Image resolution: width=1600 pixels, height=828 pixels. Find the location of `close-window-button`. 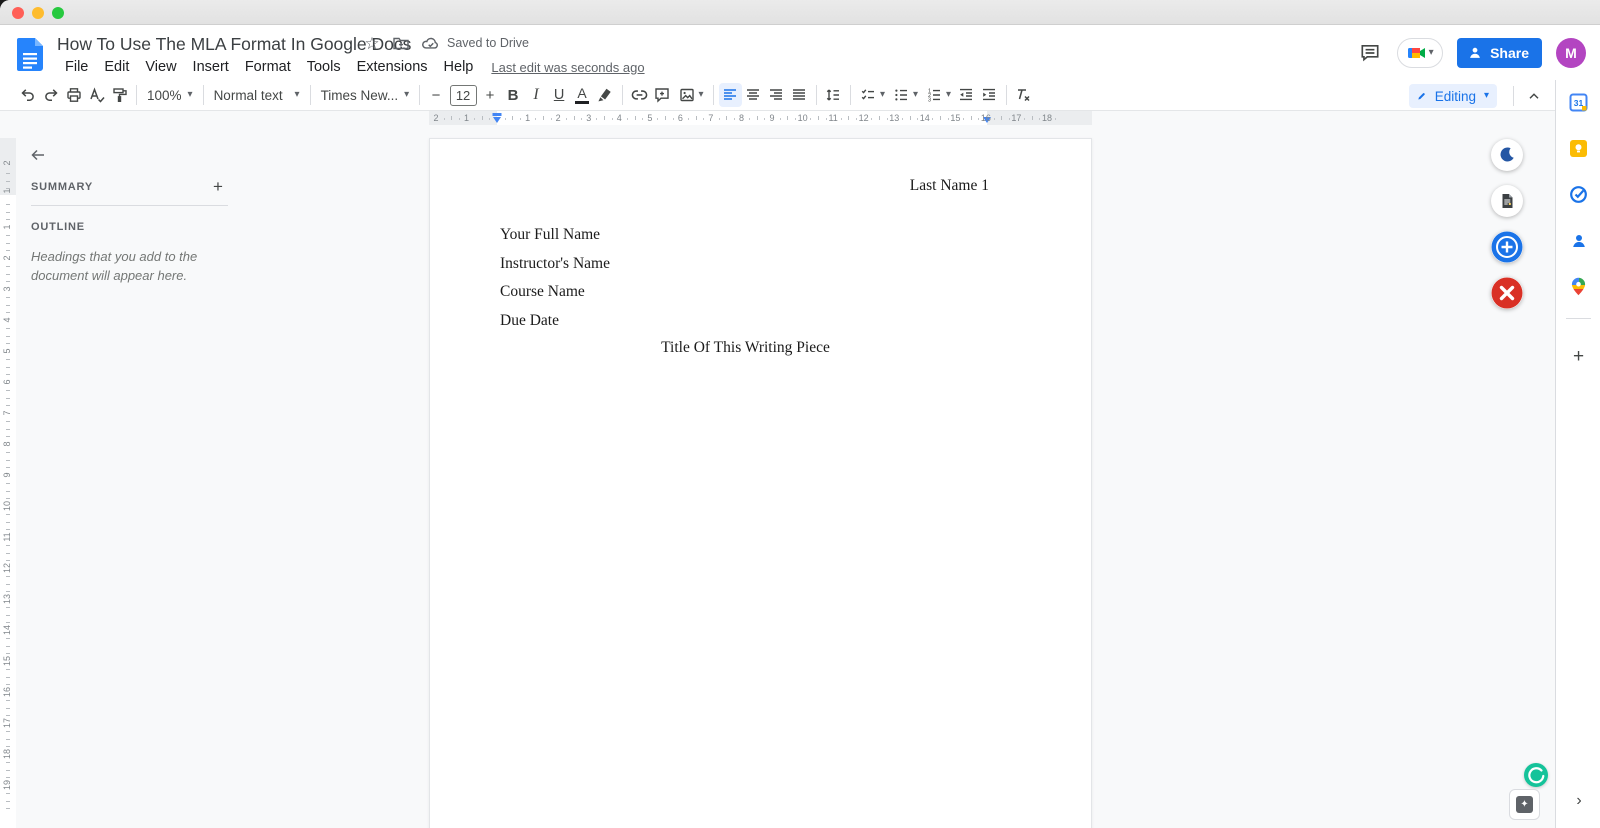

close-window-button is located at coordinates (18, 13).